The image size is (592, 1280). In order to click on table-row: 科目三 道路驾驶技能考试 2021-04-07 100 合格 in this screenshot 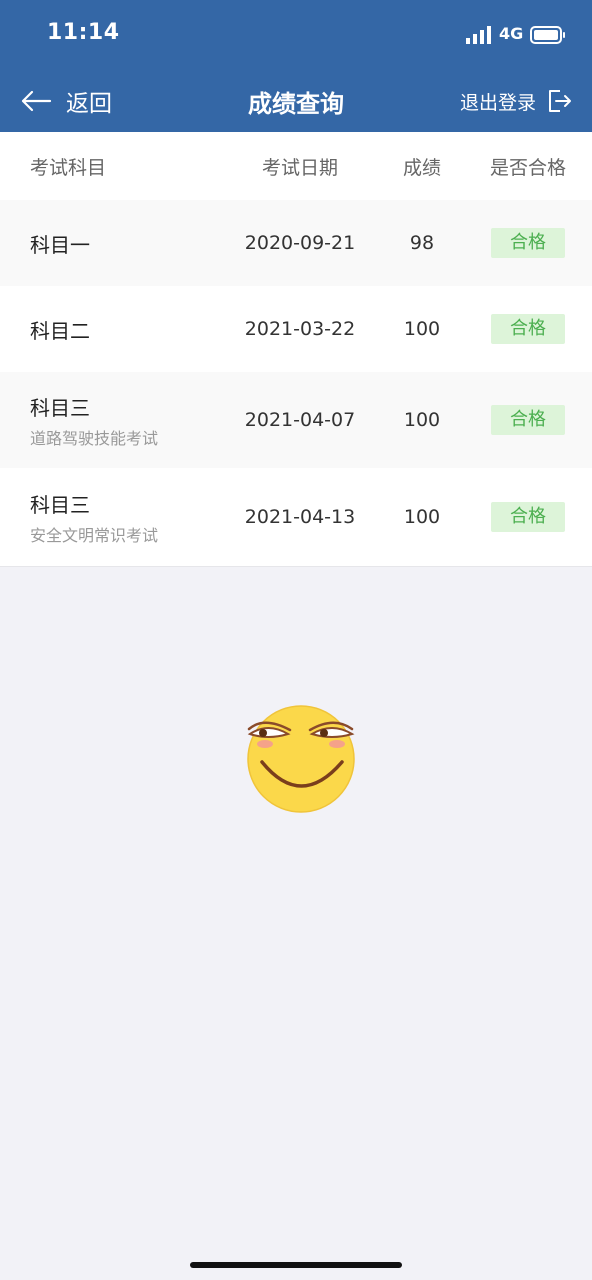, I will do `click(296, 420)`.